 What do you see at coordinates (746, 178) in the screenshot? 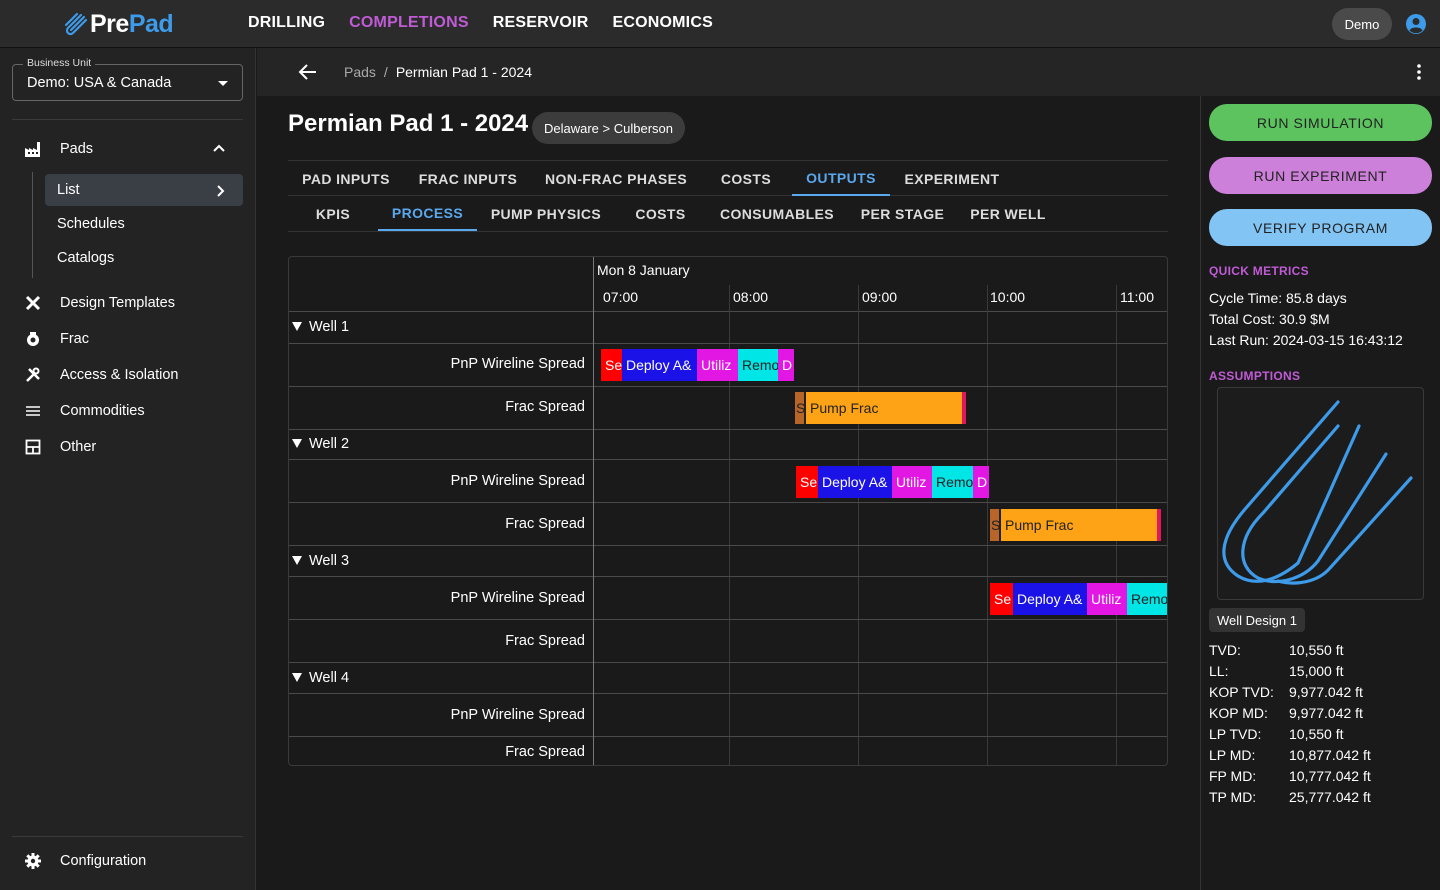
I see `tab-costs: COSTS` at bounding box center [746, 178].